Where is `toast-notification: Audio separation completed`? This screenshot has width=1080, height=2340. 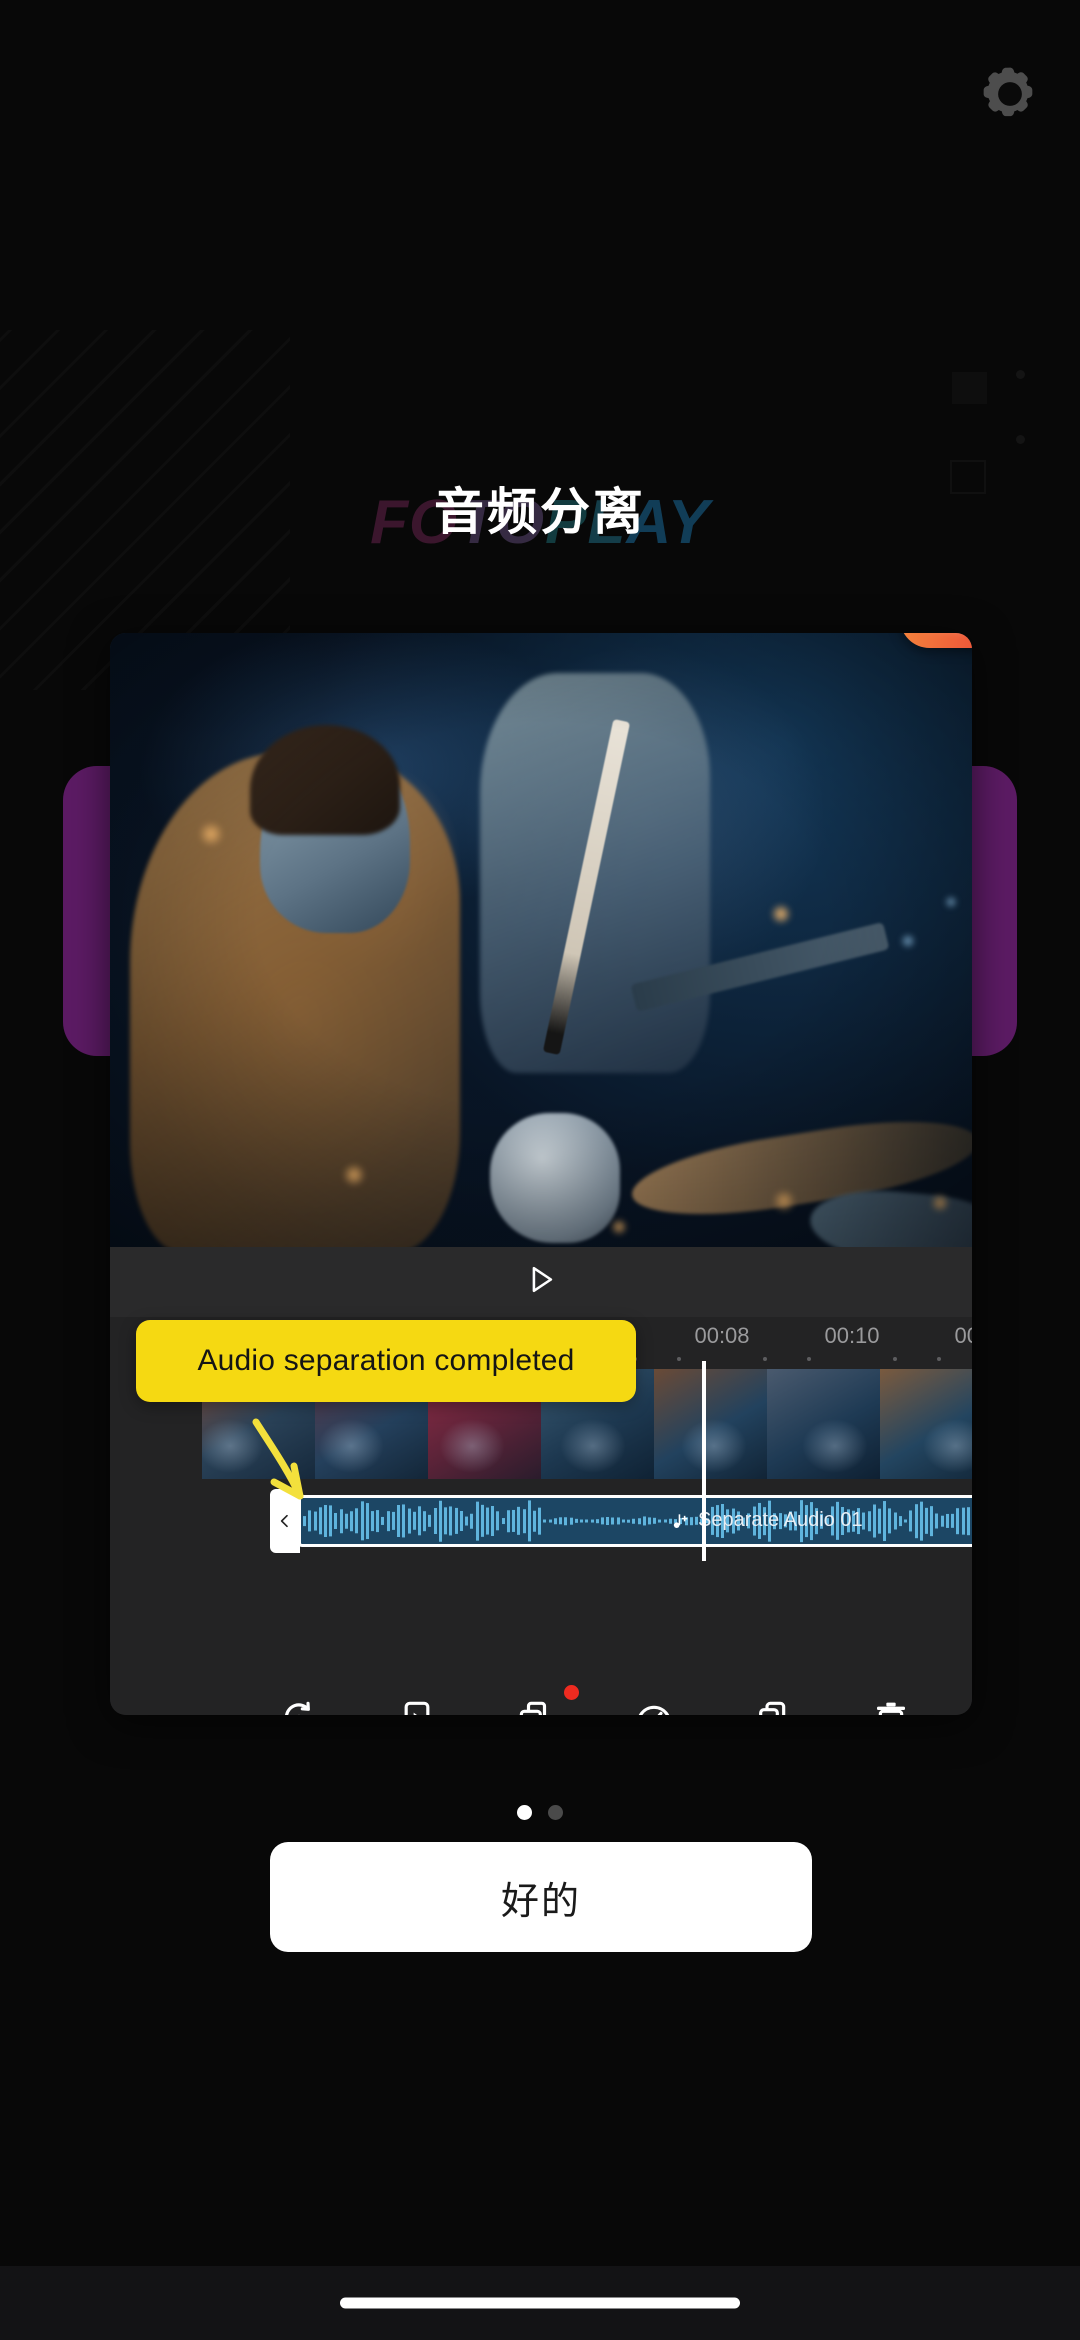 toast-notification: Audio separation completed is located at coordinates (386, 1361).